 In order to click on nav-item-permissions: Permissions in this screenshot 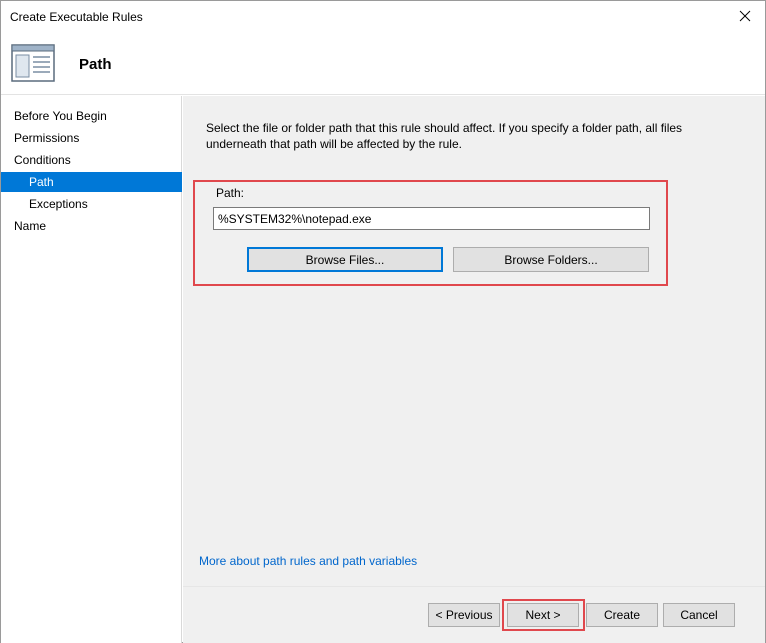, I will do `click(91, 138)`.